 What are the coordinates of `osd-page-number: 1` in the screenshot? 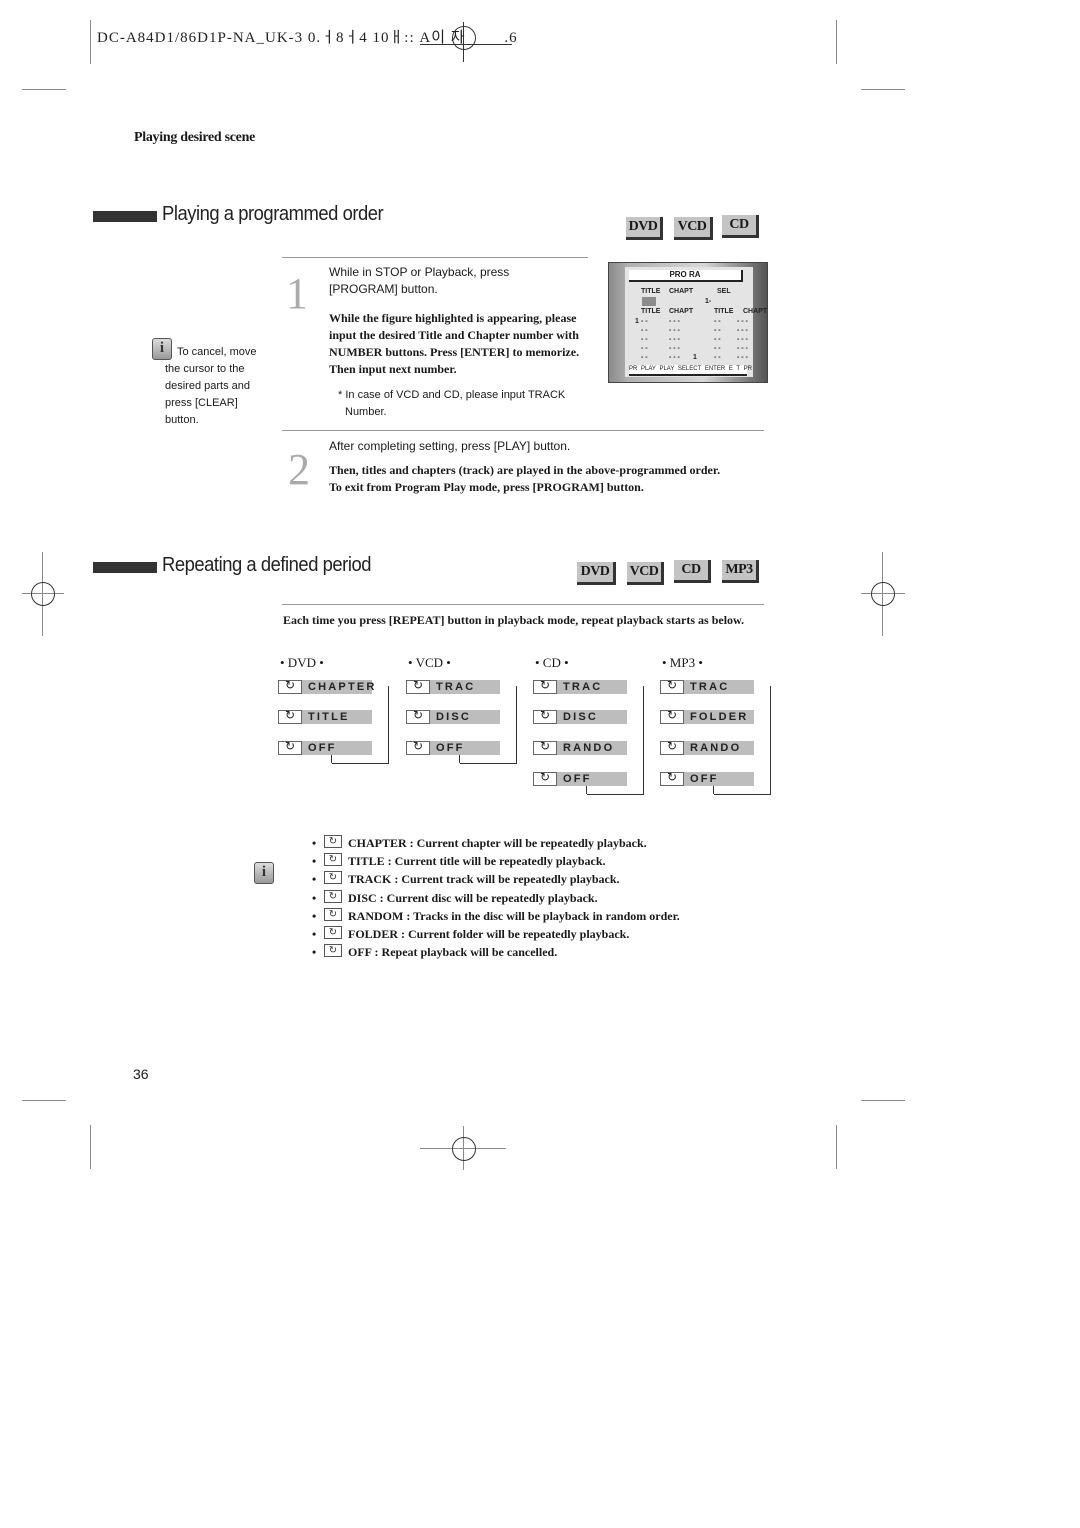 It's located at (695, 357).